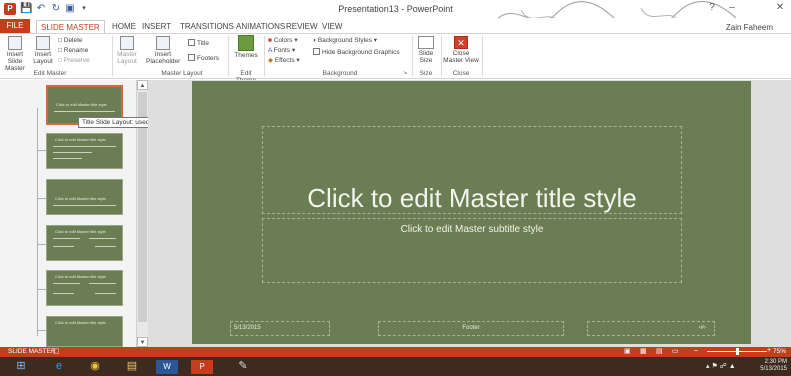 This screenshot has width=791, height=376. Describe the element at coordinates (769, 350) in the screenshot. I see `zoom-in-icon: +` at that location.